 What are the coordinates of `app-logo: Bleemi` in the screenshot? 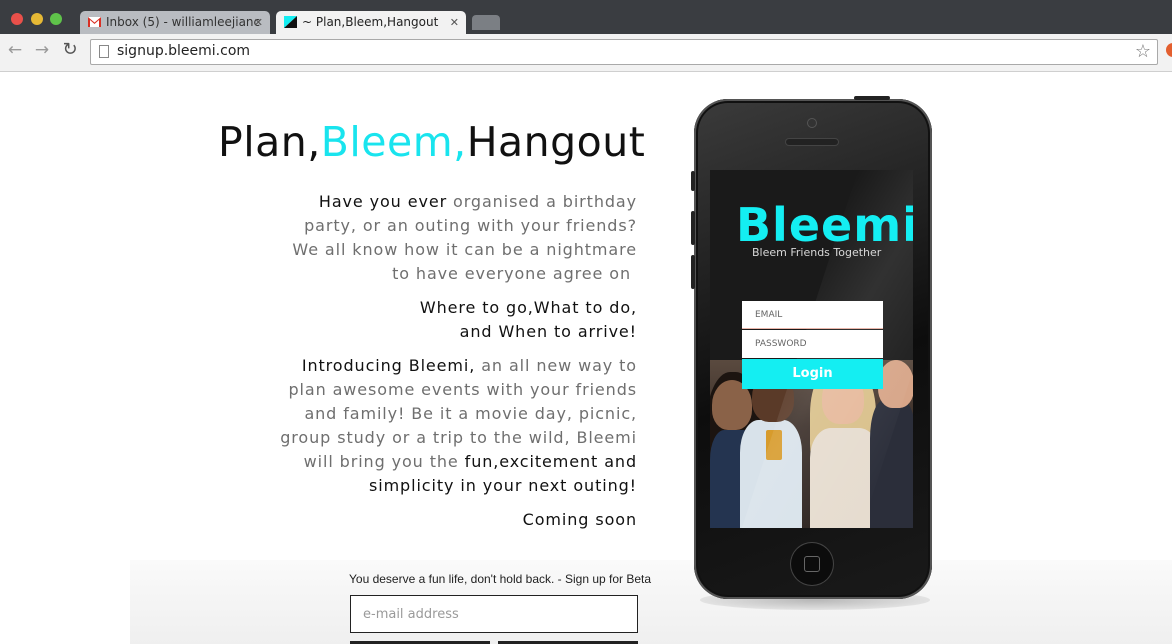 It's located at (824, 225).